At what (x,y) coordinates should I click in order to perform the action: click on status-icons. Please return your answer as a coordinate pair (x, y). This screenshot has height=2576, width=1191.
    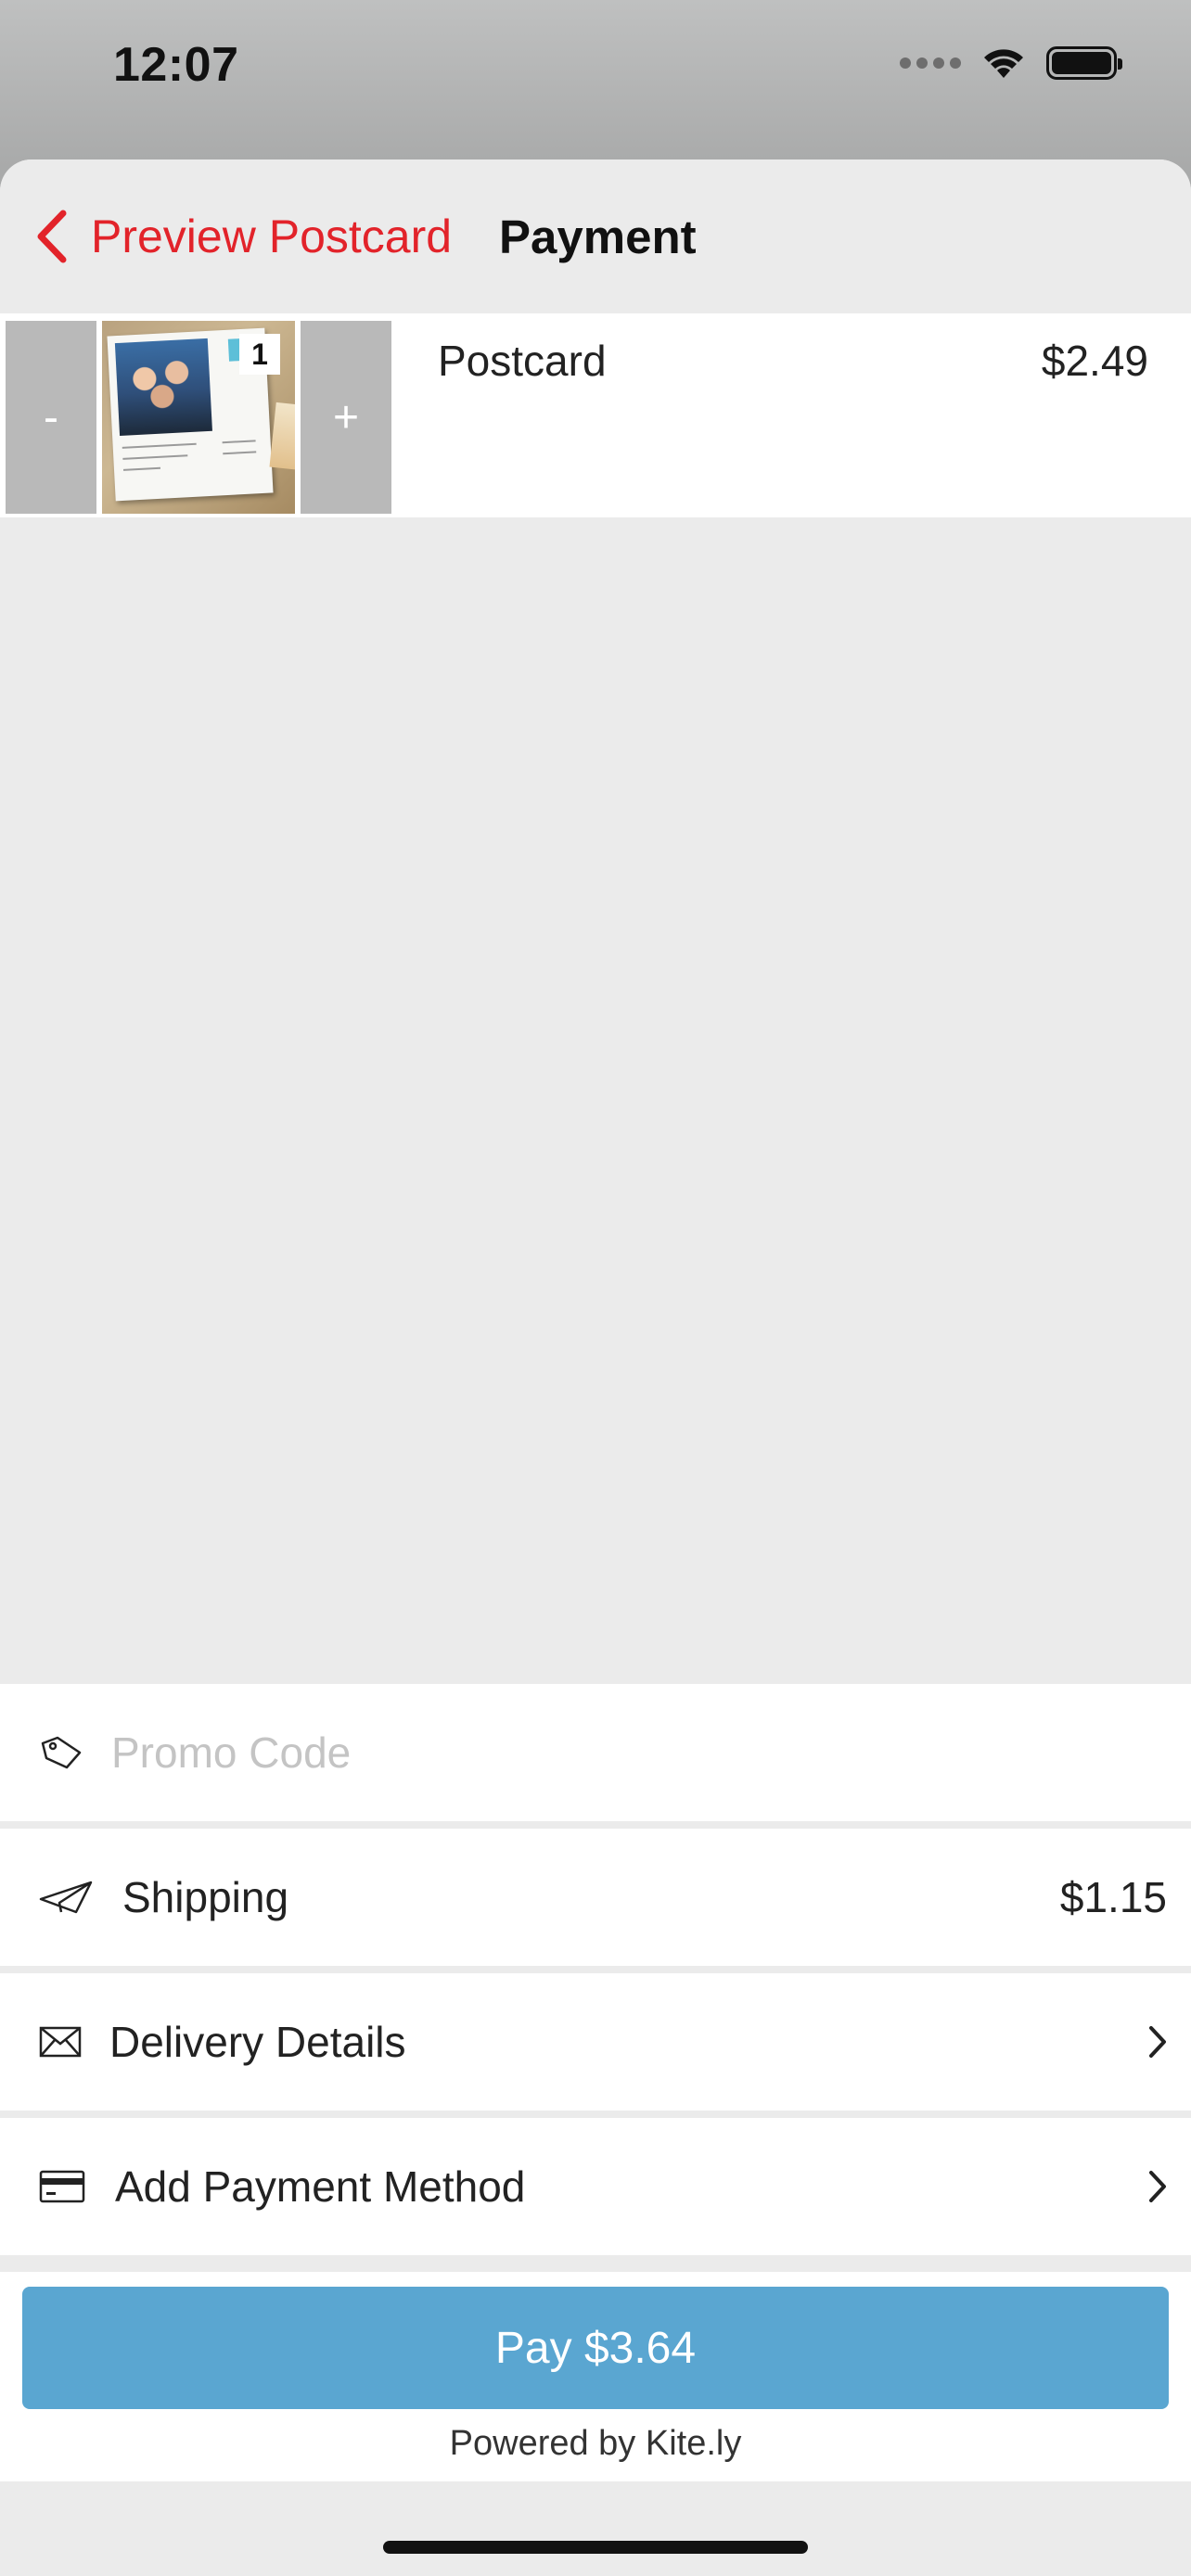
    Looking at the image, I should click on (1011, 63).